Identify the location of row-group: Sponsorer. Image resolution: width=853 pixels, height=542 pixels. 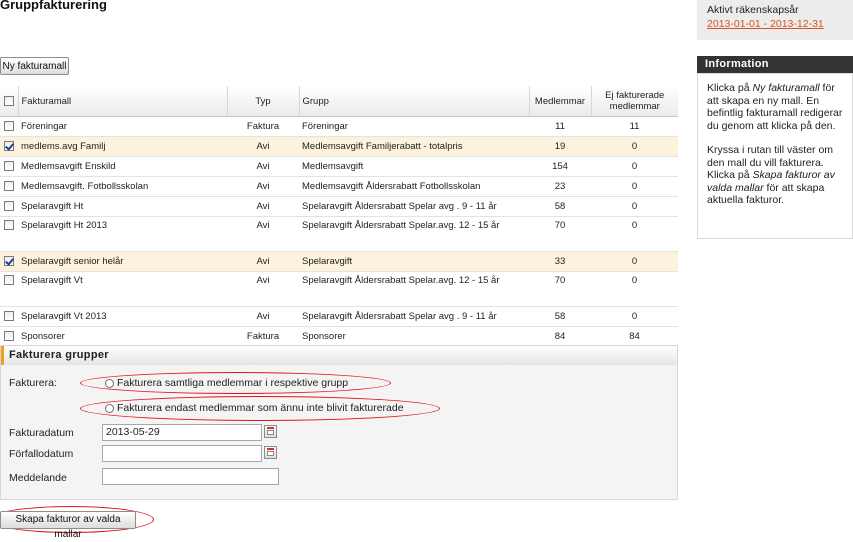
(414, 336).